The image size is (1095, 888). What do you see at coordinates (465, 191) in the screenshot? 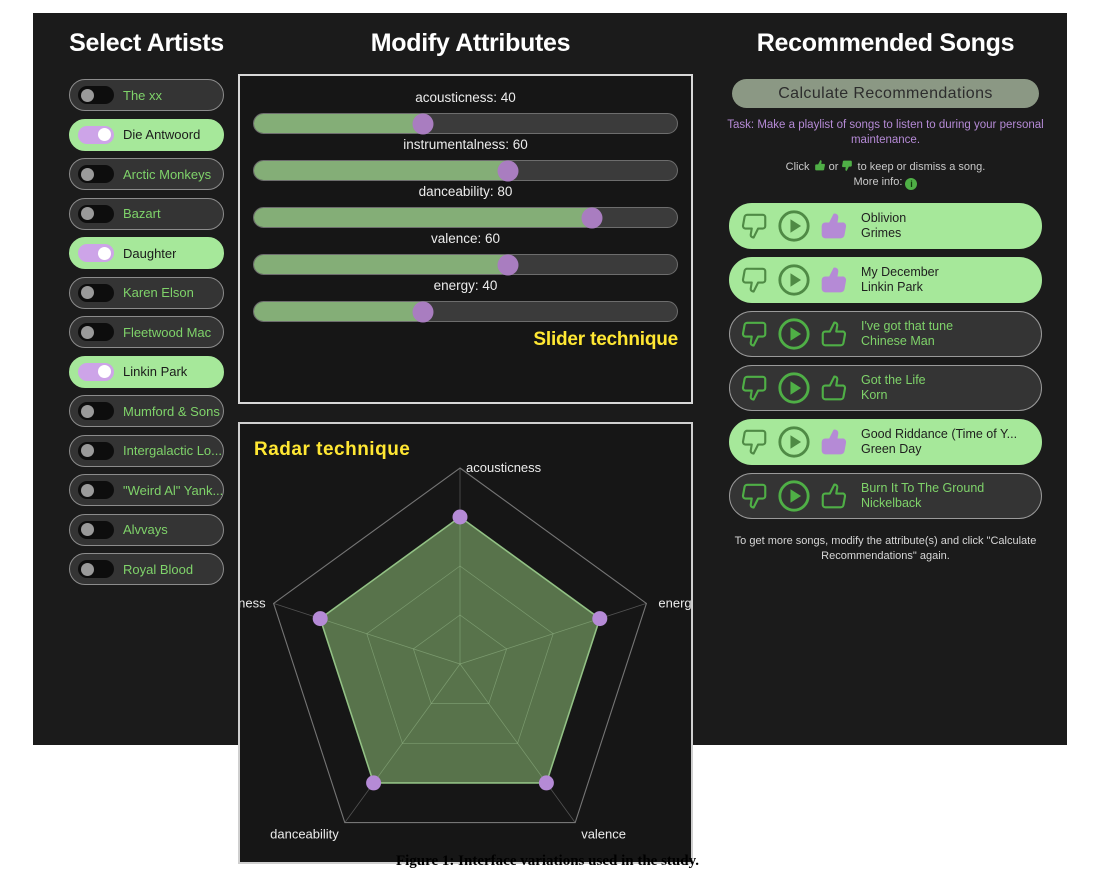
I see `slider-label: danceability: 80` at bounding box center [465, 191].